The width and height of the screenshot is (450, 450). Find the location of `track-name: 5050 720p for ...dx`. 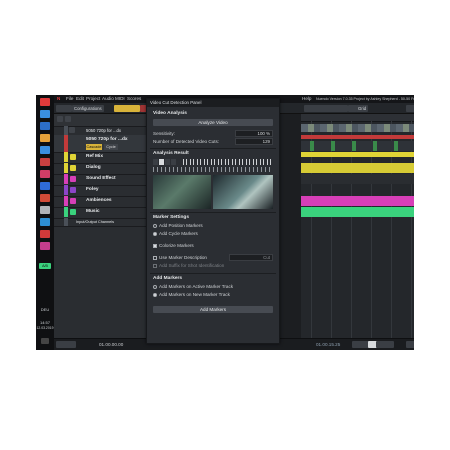

track-name: 5050 720p for ...dx is located at coordinates (107, 139).